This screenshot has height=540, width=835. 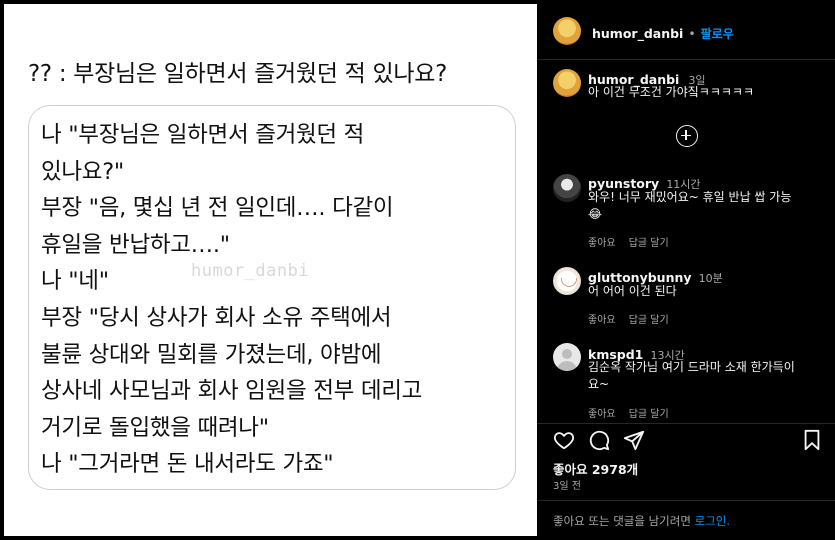 What do you see at coordinates (155, 427) in the screenshot?
I see `quote-line: 거기로 돌입했을 때려나"` at bounding box center [155, 427].